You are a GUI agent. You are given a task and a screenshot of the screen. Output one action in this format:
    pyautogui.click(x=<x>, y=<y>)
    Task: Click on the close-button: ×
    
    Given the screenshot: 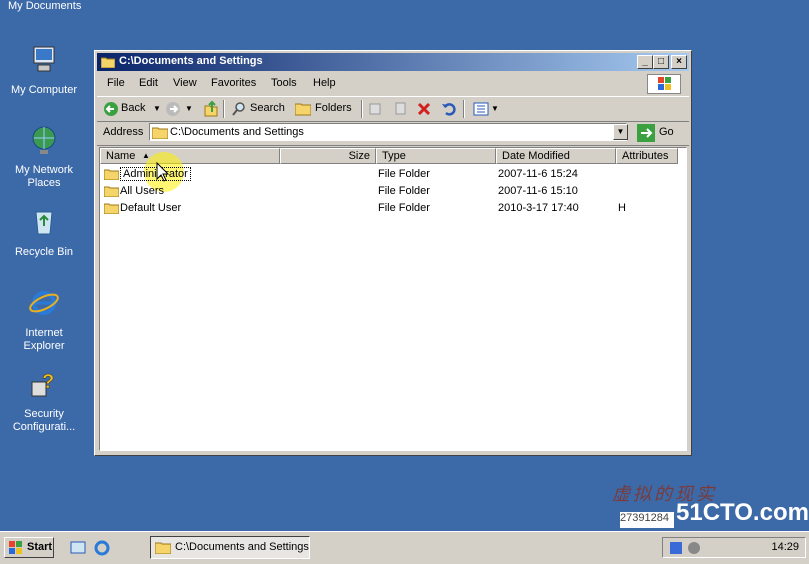 What is the action you would take?
    pyautogui.click(x=679, y=62)
    